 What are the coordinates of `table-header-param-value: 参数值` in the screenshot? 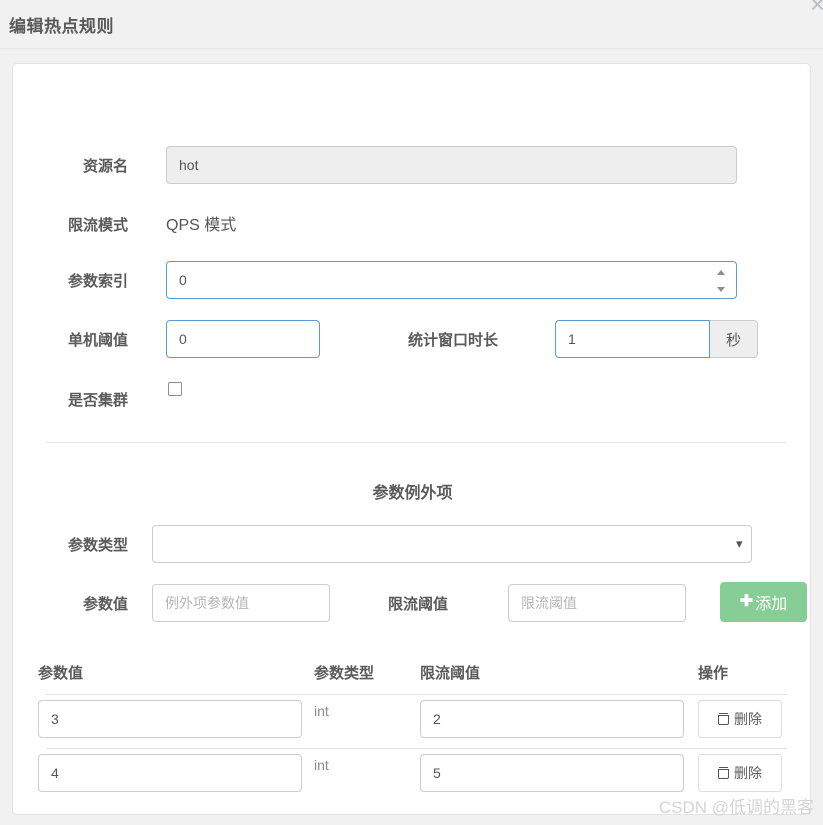 It's located at (61, 673).